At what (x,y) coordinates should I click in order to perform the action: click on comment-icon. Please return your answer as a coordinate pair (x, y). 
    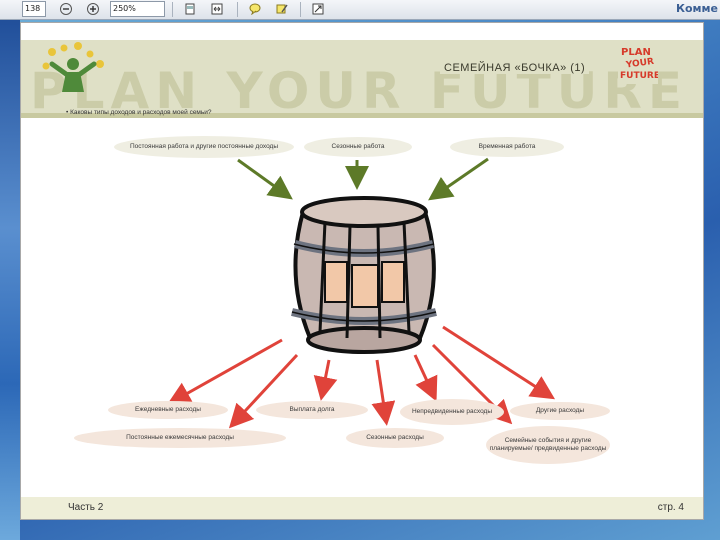
    Looking at the image, I should click on (255, 9).